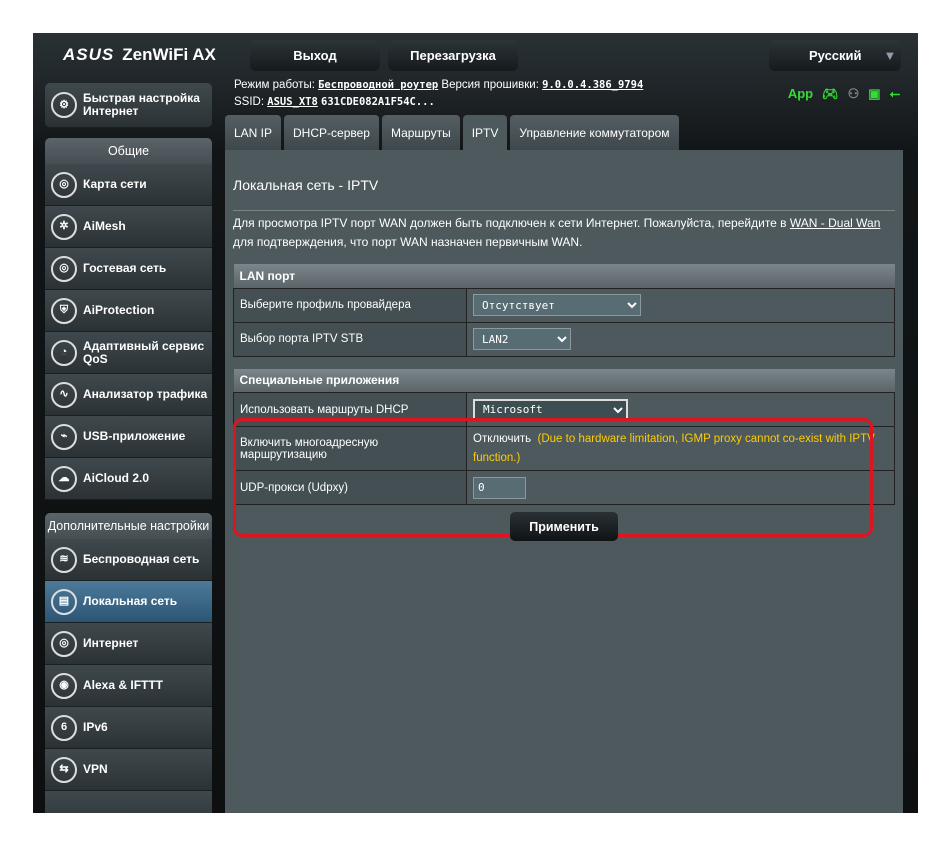  I want to click on apply-button: Применить, so click(564, 526).